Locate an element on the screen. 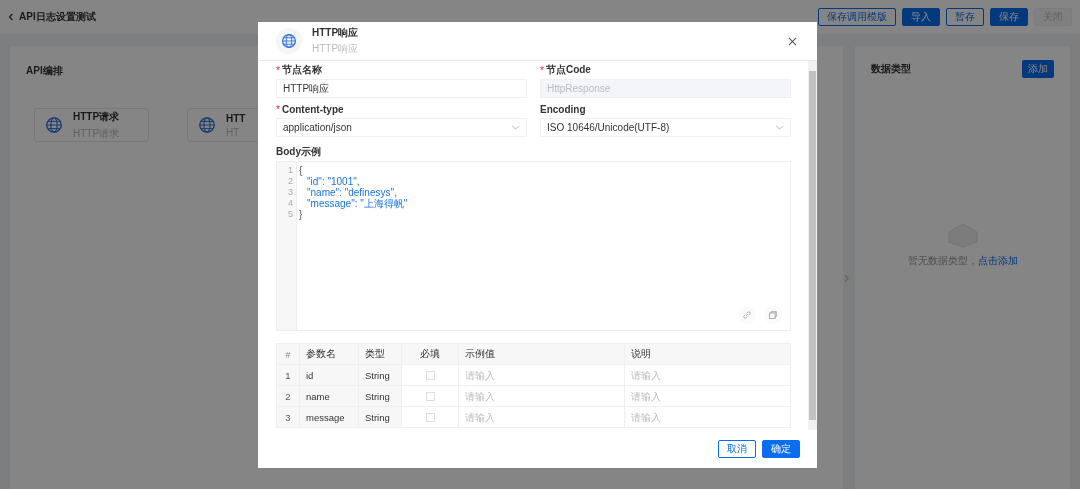 The height and width of the screenshot is (489, 1080). field-label: 节点Code is located at coordinates (568, 70).